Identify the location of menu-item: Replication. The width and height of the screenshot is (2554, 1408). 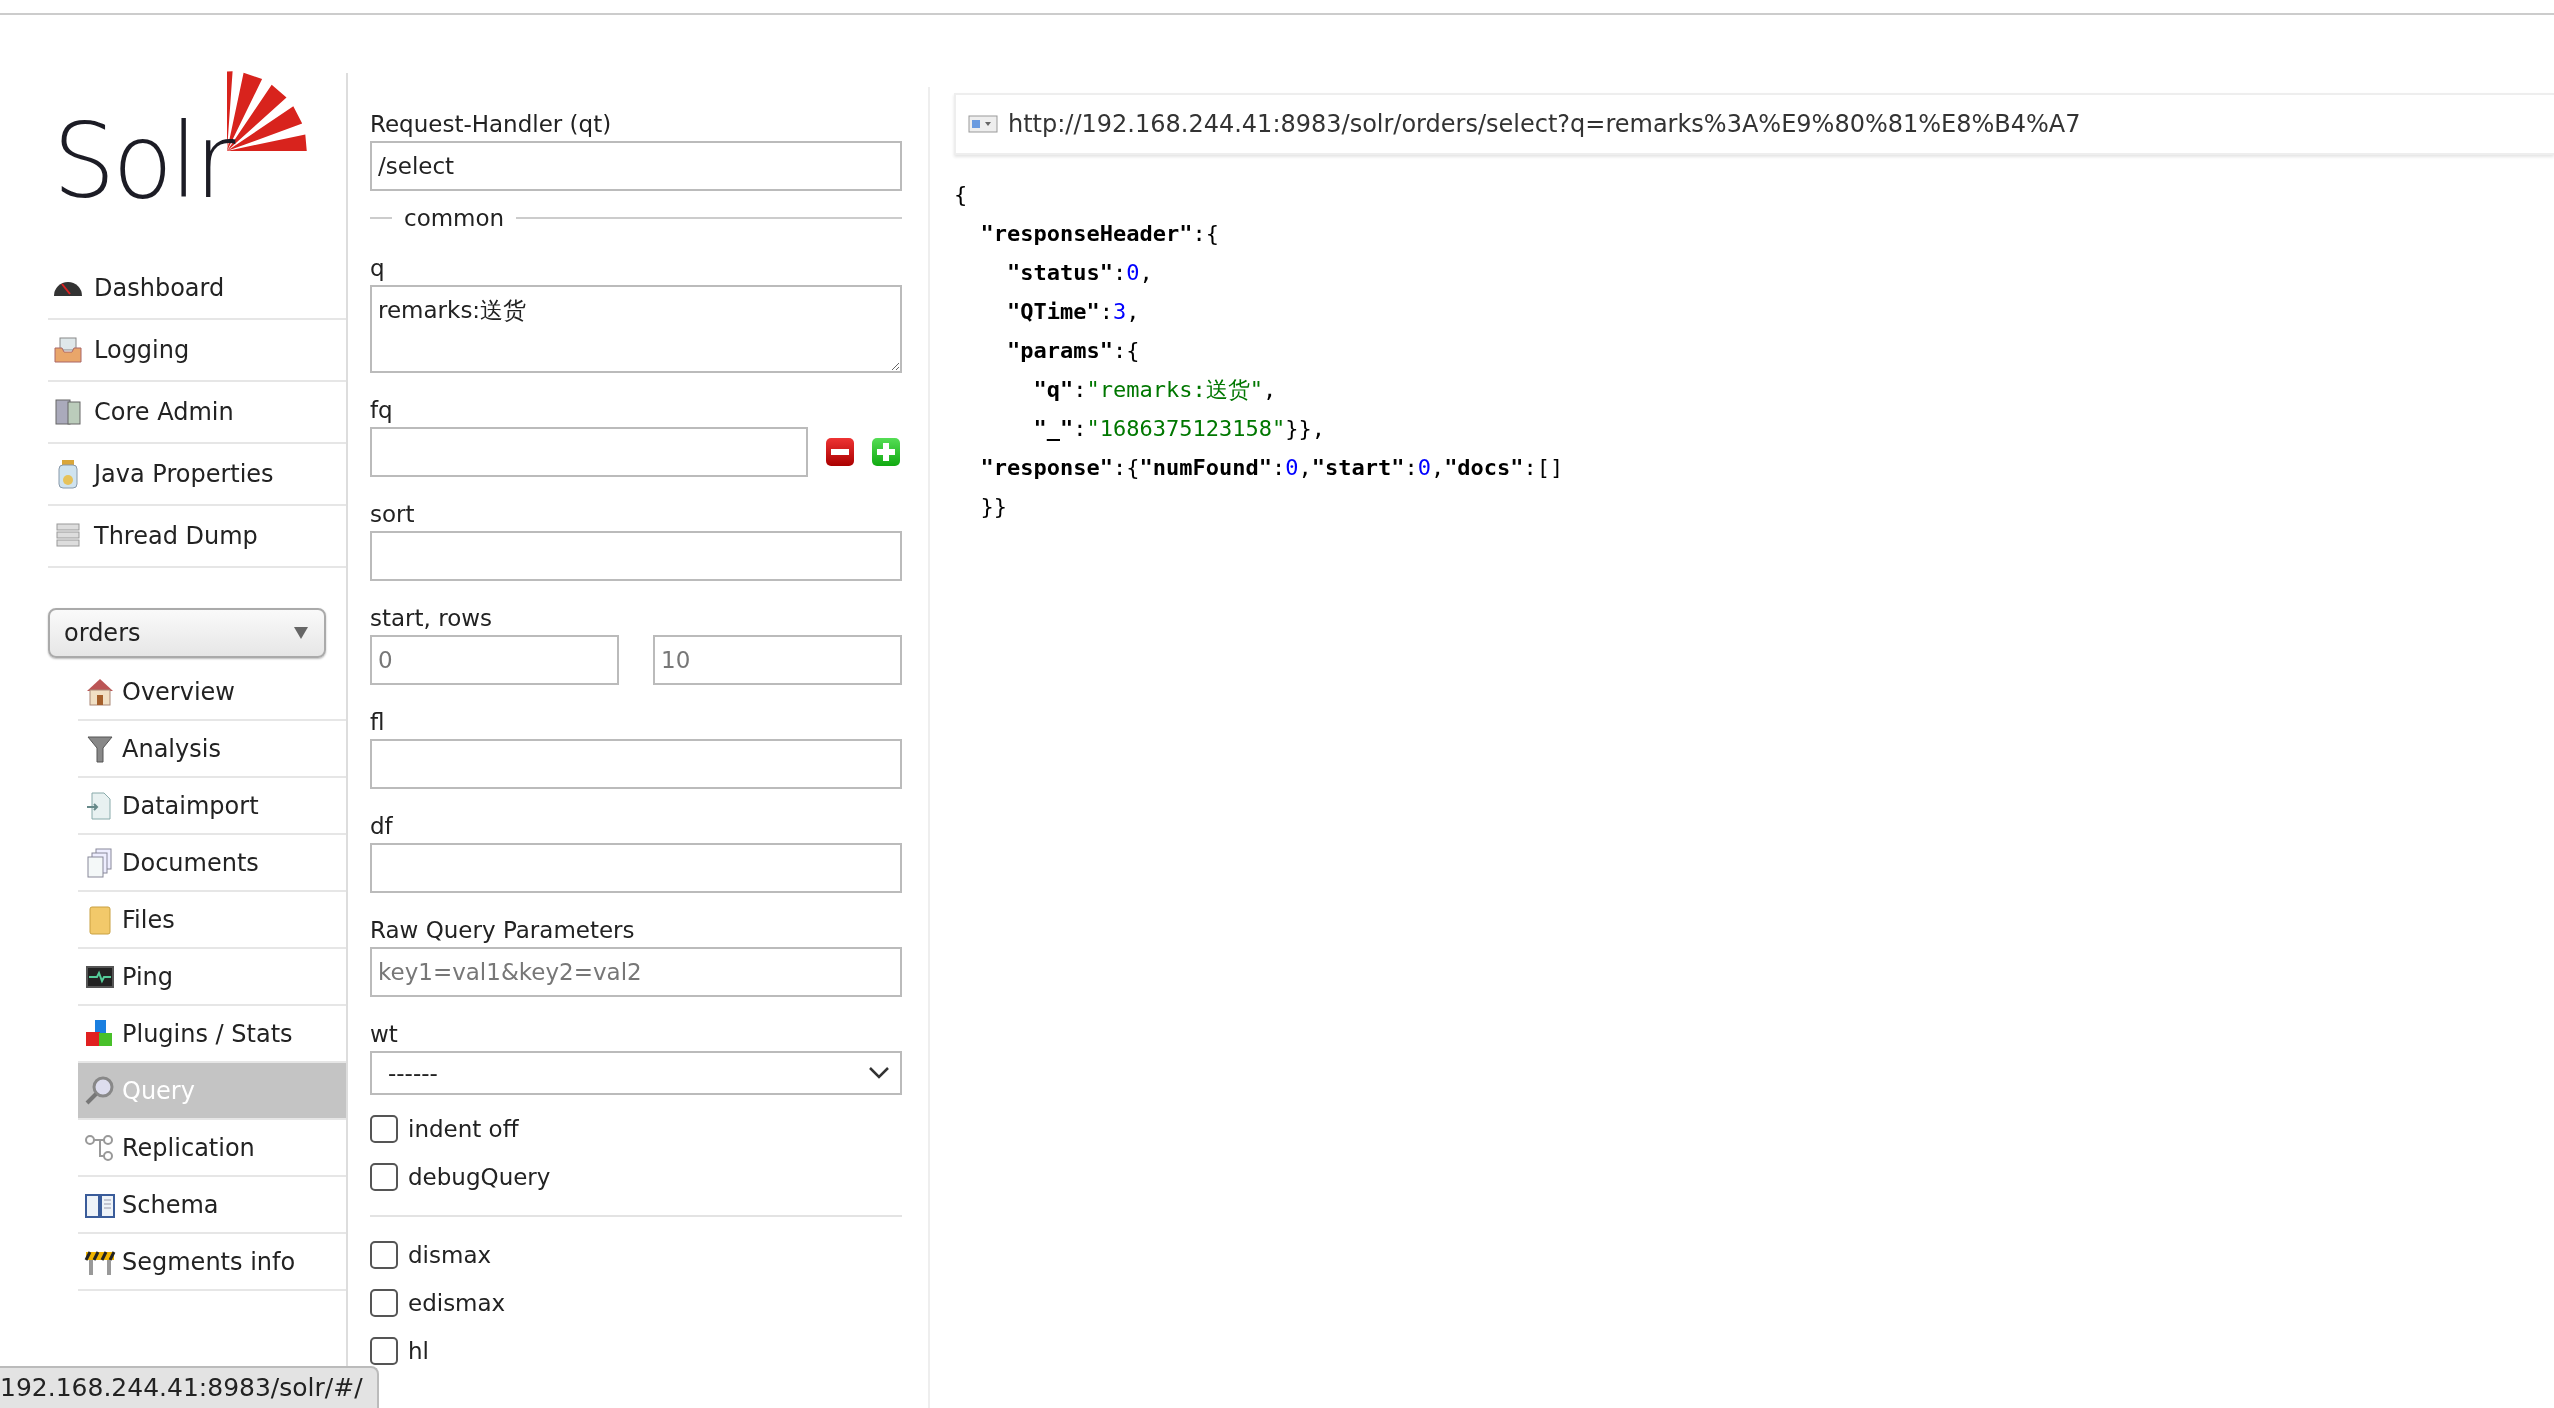
(212, 1148).